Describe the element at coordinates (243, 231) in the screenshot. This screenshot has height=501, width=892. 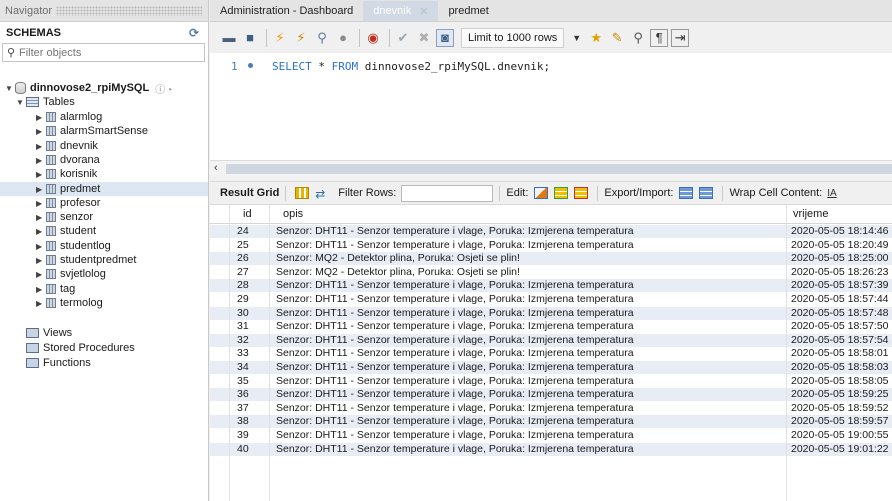
I see `cell-id: 24` at that location.